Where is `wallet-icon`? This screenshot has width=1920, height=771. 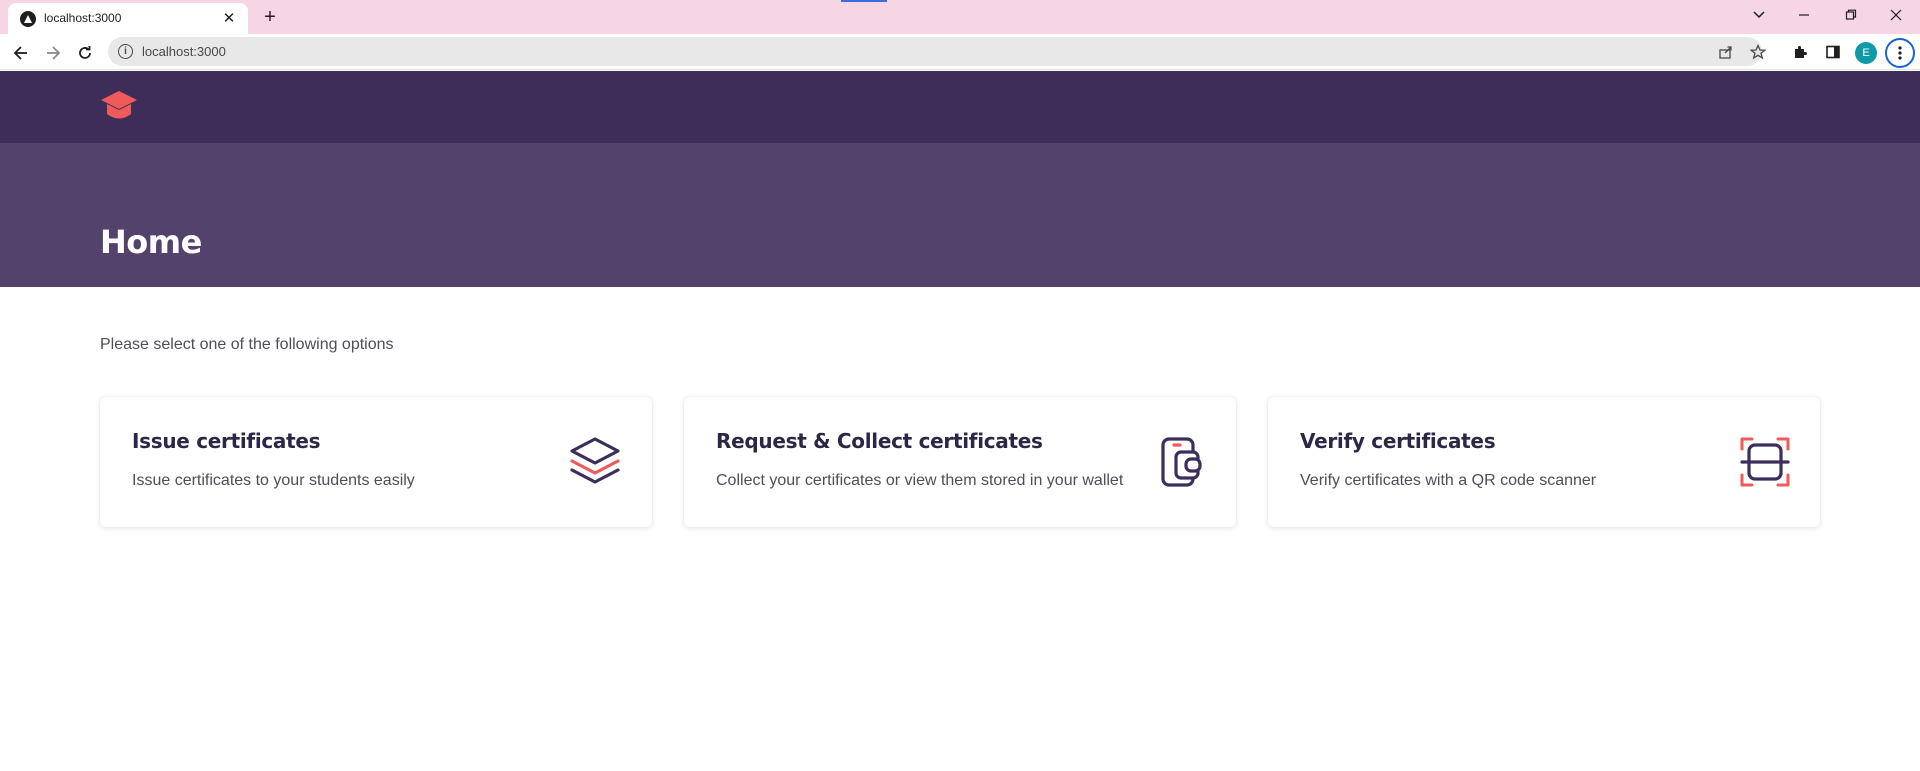 wallet-icon is located at coordinates (1181, 462).